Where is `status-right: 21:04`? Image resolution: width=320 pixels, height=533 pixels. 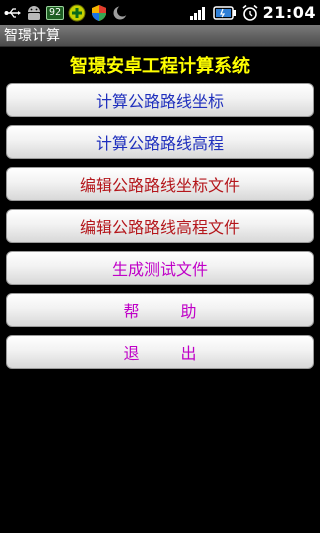
status-right: 21:04 is located at coordinates (254, 12).